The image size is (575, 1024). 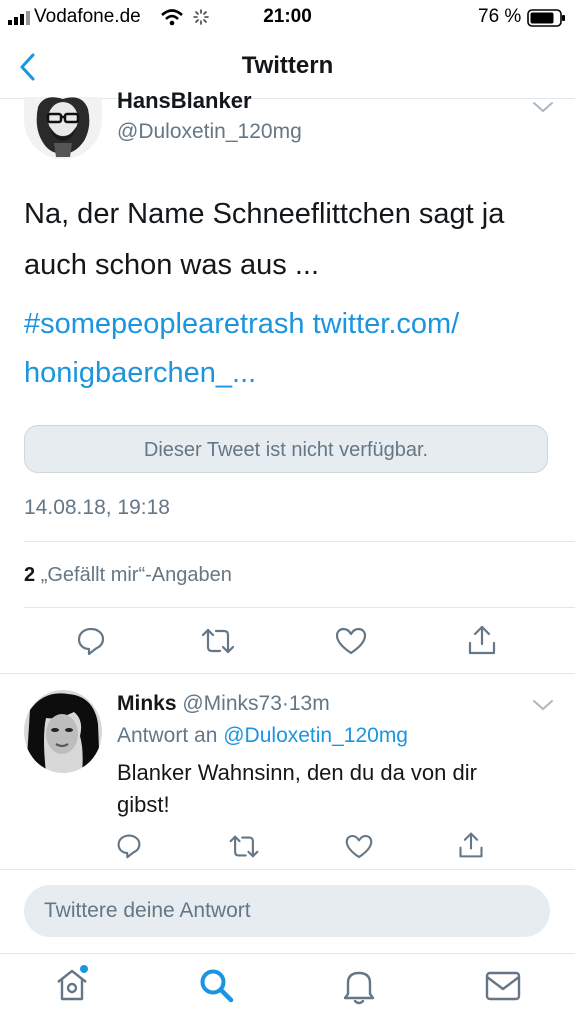 What do you see at coordinates (72, 985) in the screenshot?
I see `home-icon` at bounding box center [72, 985].